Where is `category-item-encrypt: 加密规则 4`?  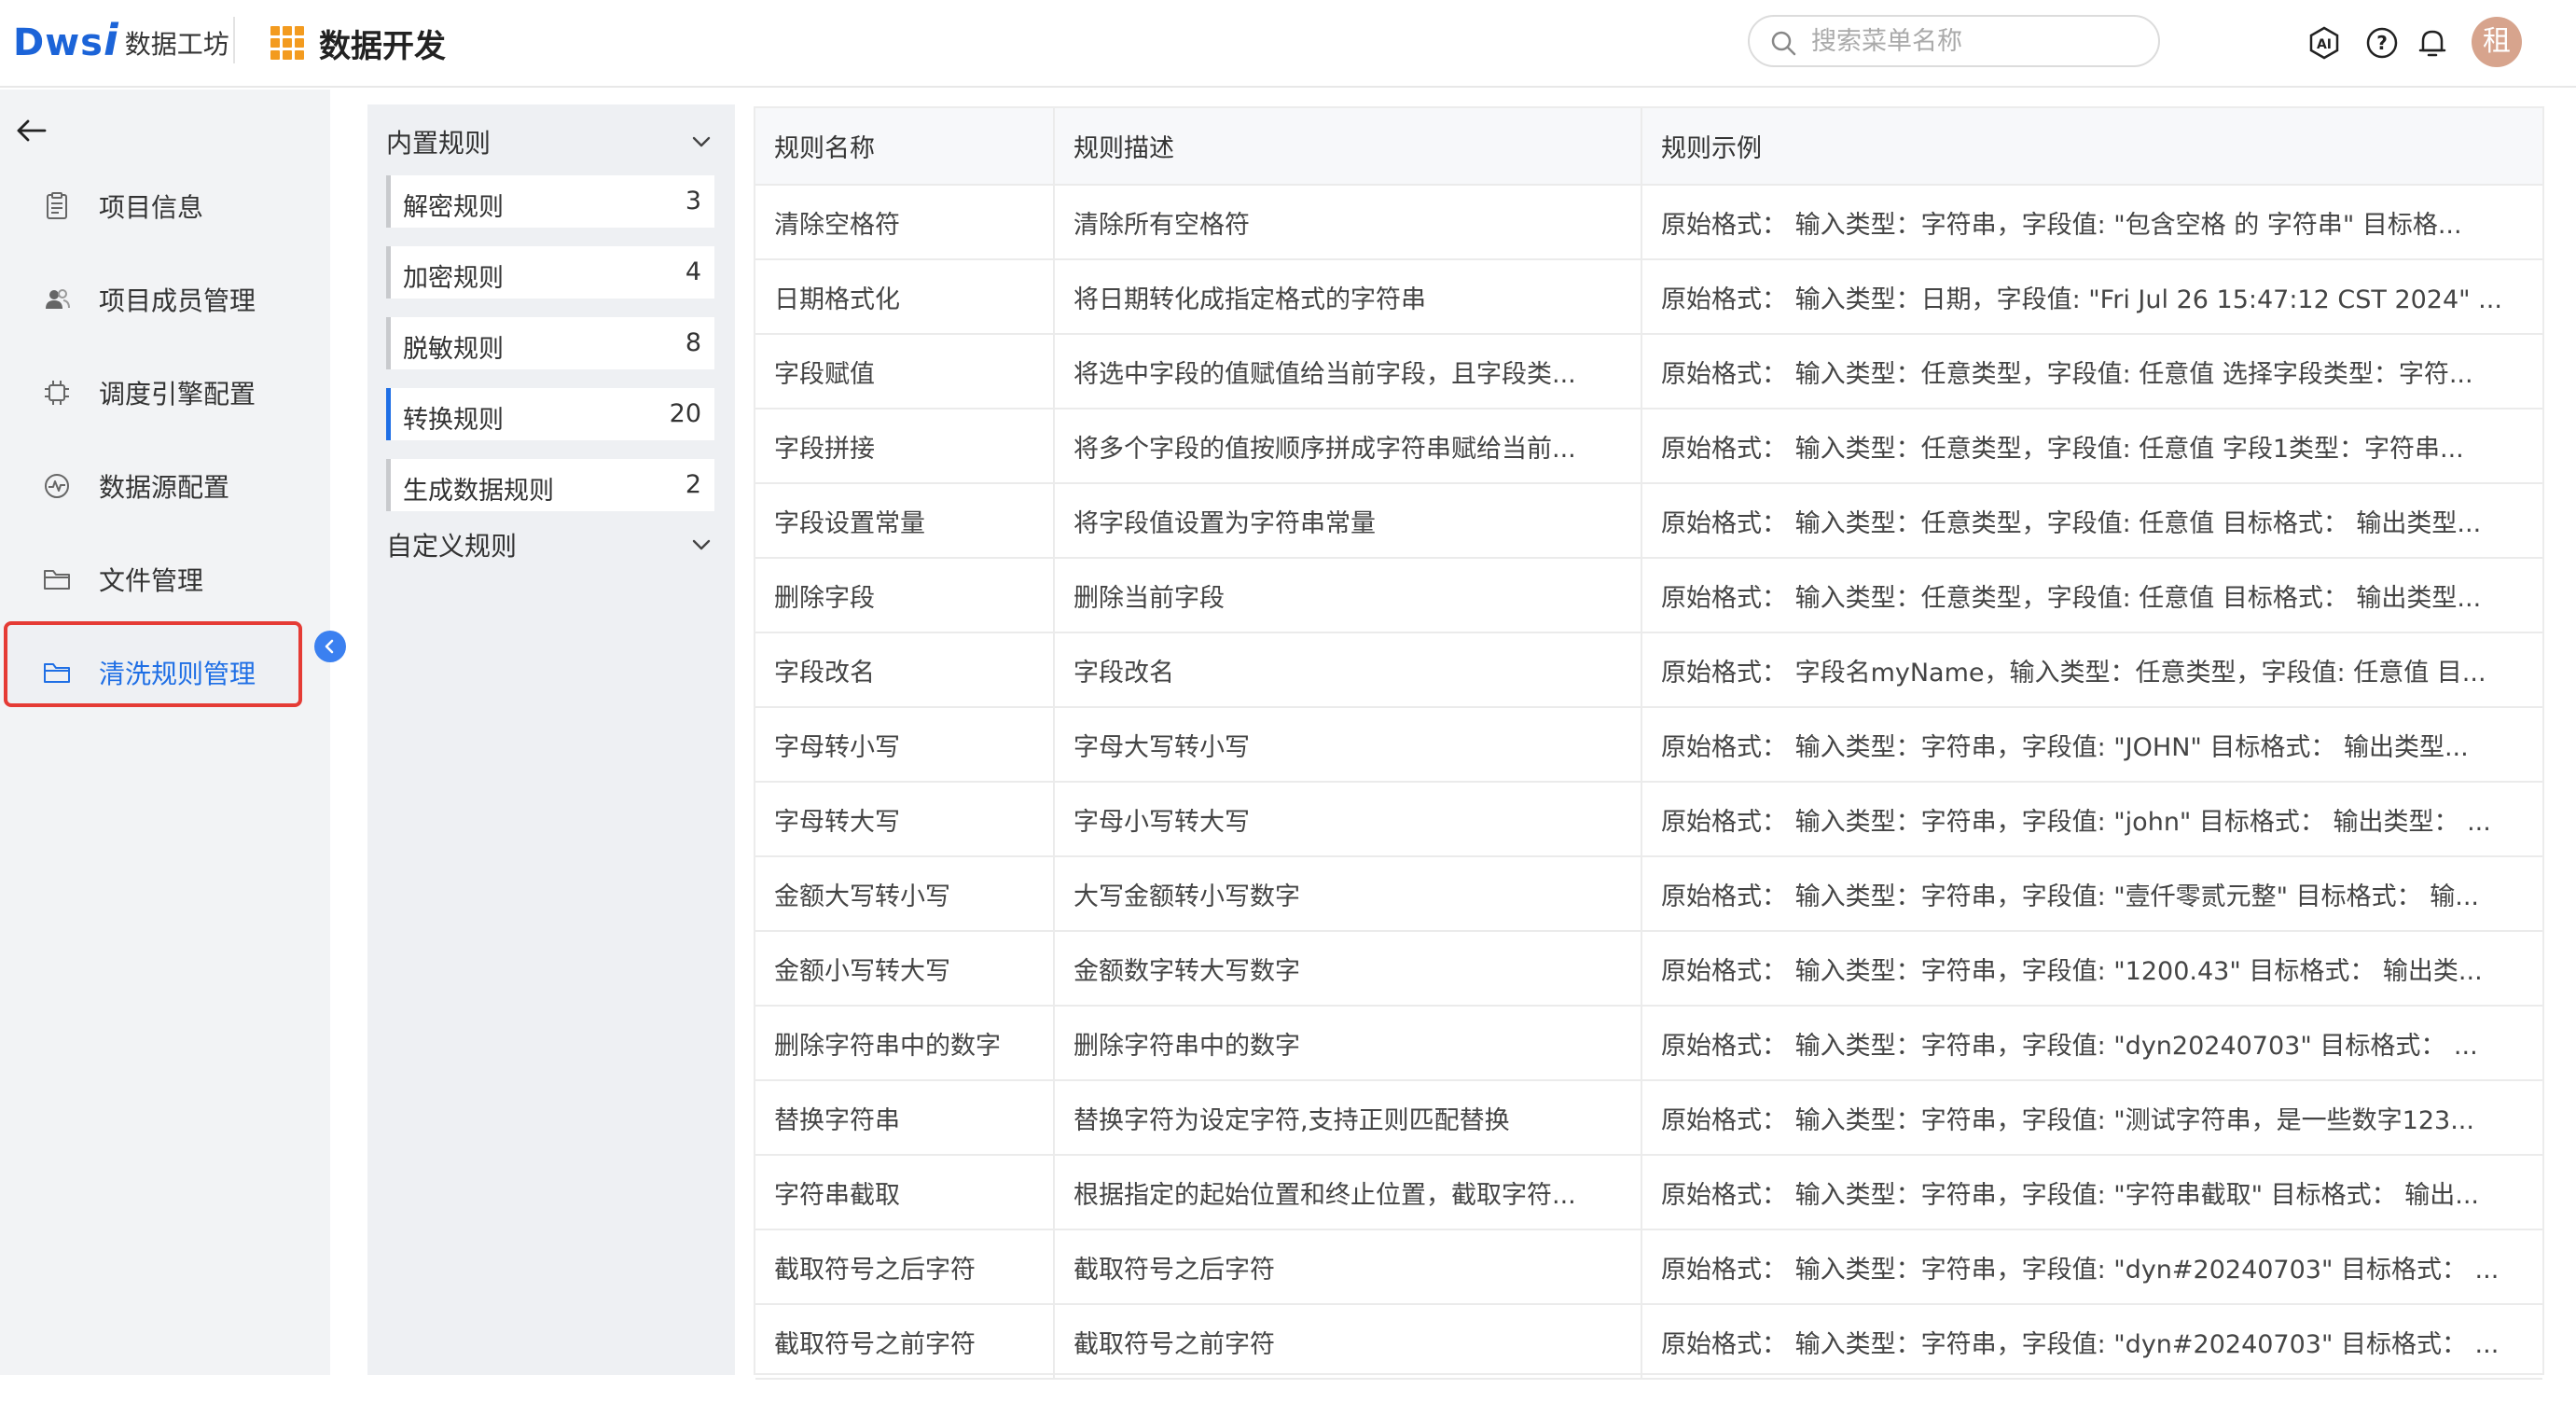
category-item-encrypt: 加密规则 4 is located at coordinates (550, 272).